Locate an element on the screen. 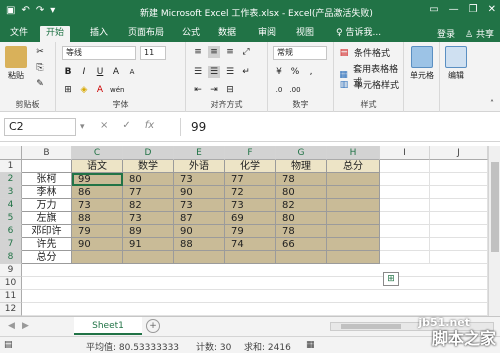 The image size is (500, 353). student-name-cell: 李林 is located at coordinates (47, 192).